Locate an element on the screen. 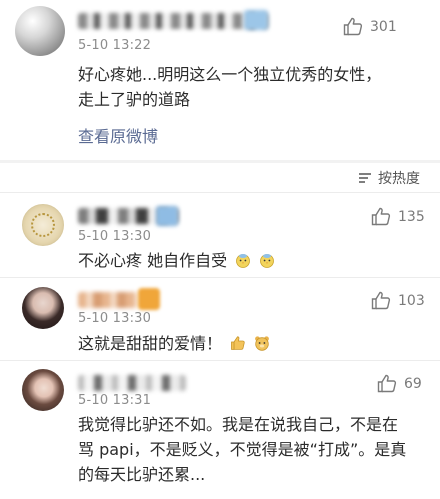 The image size is (440, 499). comment-2-text-row: 这就是甜甜的爱情！ is located at coordinates (174, 343).